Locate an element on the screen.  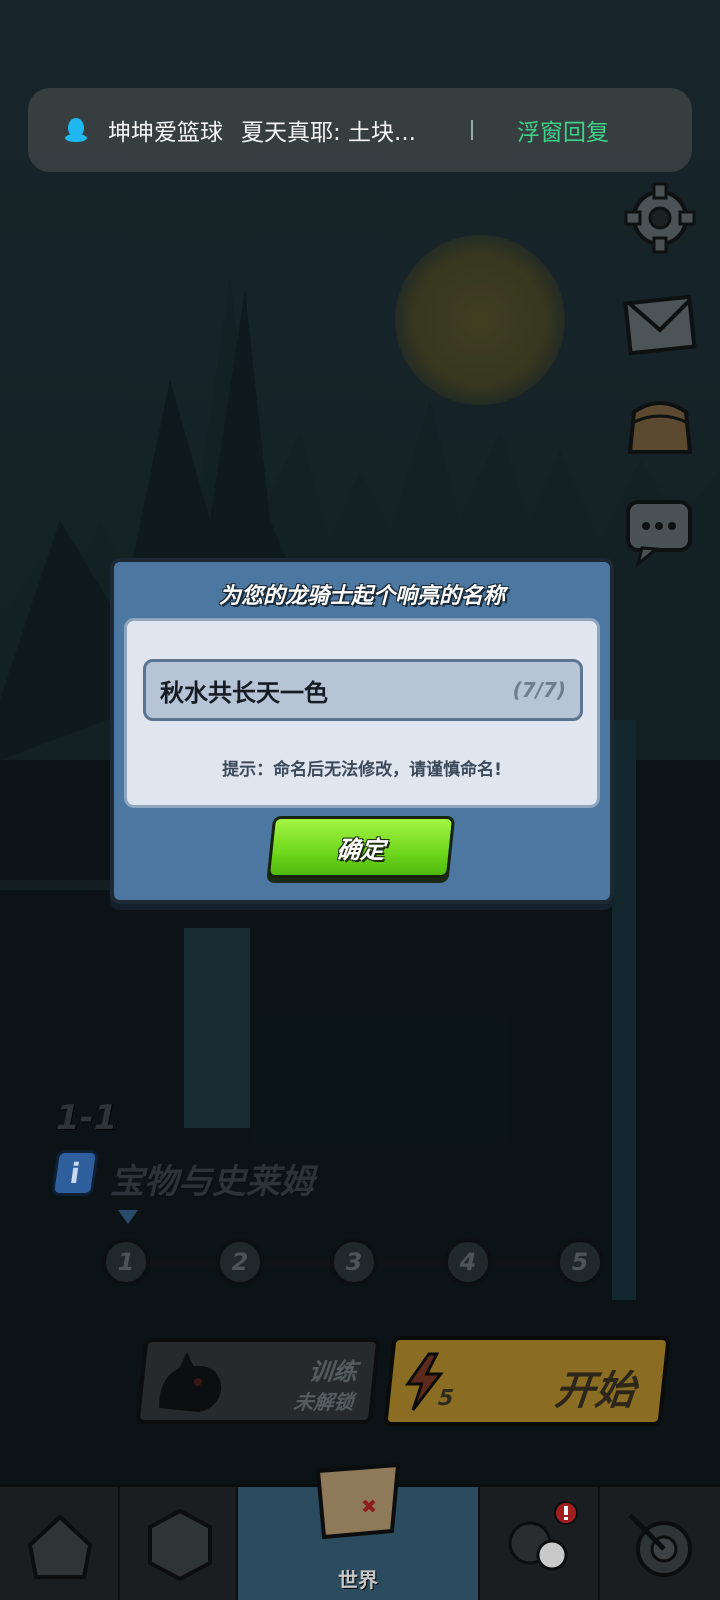
nav-world-label: 世界 is located at coordinates (358, 1580).